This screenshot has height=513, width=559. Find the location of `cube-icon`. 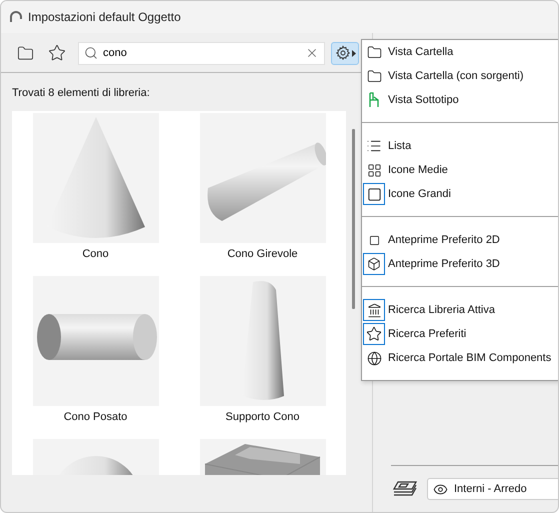

cube-icon is located at coordinates (374, 264).